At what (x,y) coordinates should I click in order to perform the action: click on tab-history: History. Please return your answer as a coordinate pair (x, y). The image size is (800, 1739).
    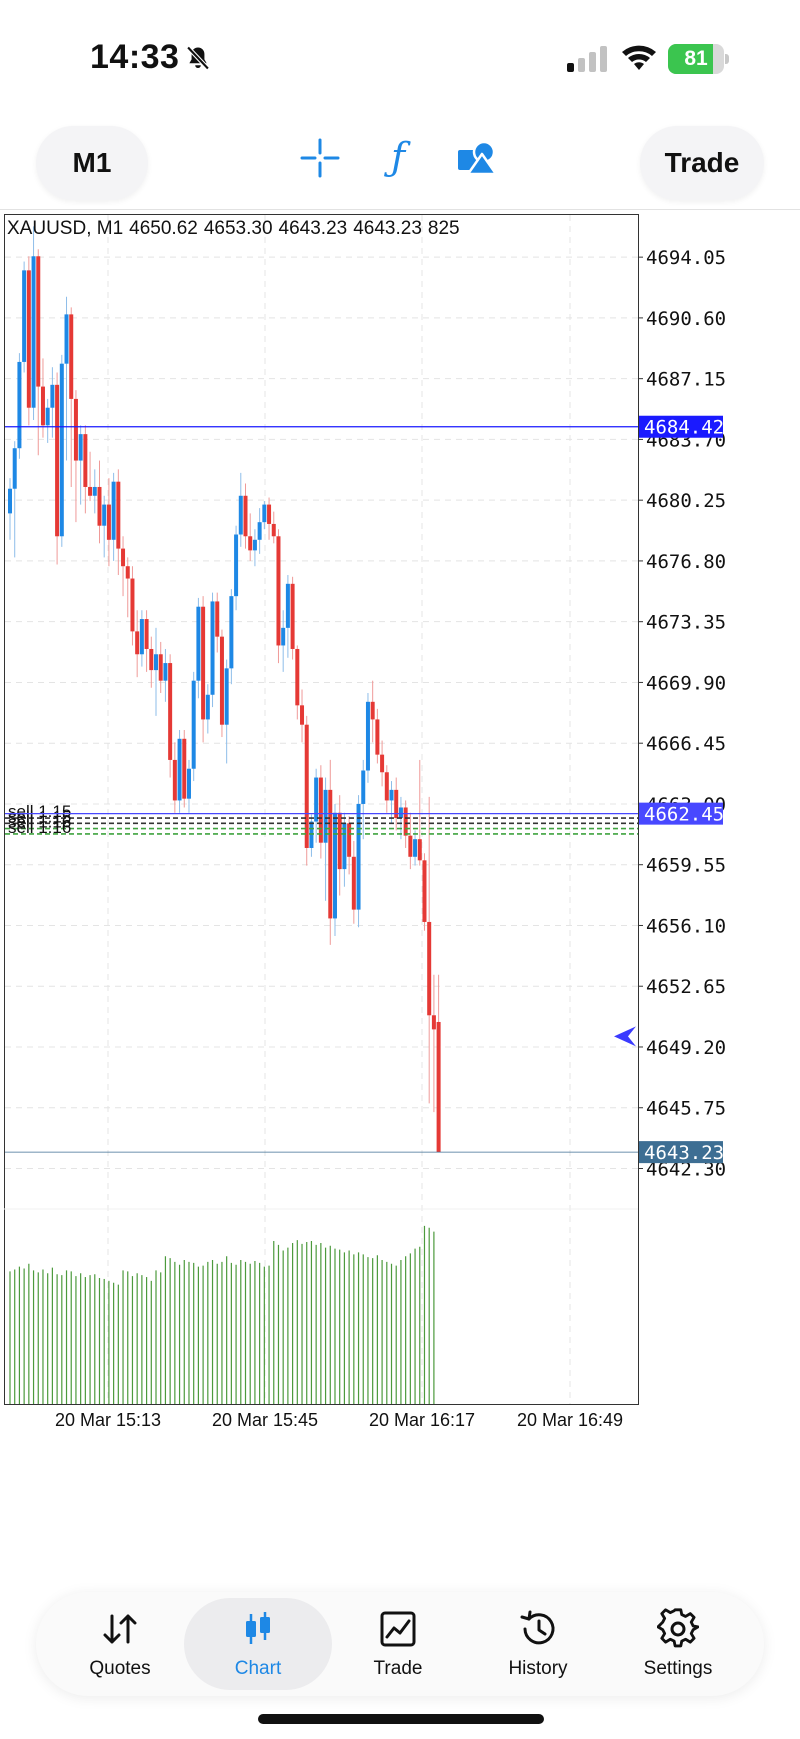
    Looking at the image, I should click on (538, 1644).